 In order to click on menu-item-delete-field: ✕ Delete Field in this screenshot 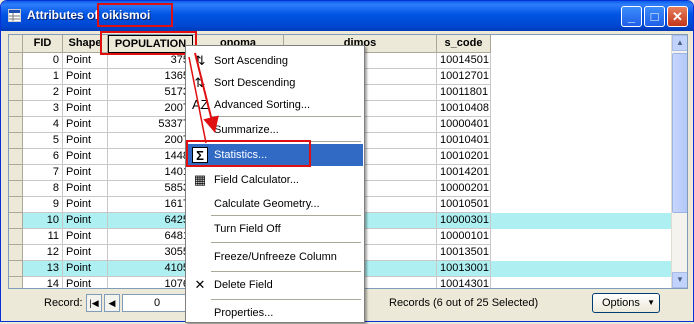, I will do `click(275, 285)`.